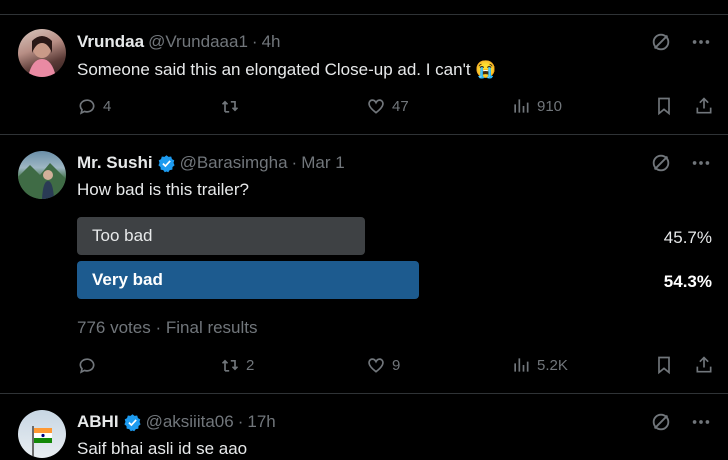  Describe the element at coordinates (115, 163) in the screenshot. I see `author-name: Mr. Sushi` at that location.